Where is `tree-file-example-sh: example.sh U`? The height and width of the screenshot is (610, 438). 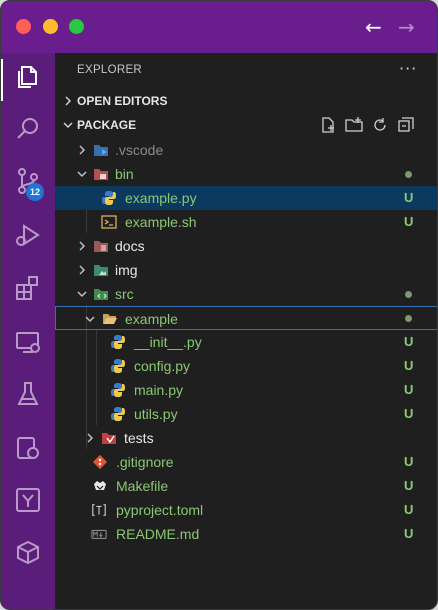
tree-file-example-sh: example.sh U is located at coordinates (246, 222).